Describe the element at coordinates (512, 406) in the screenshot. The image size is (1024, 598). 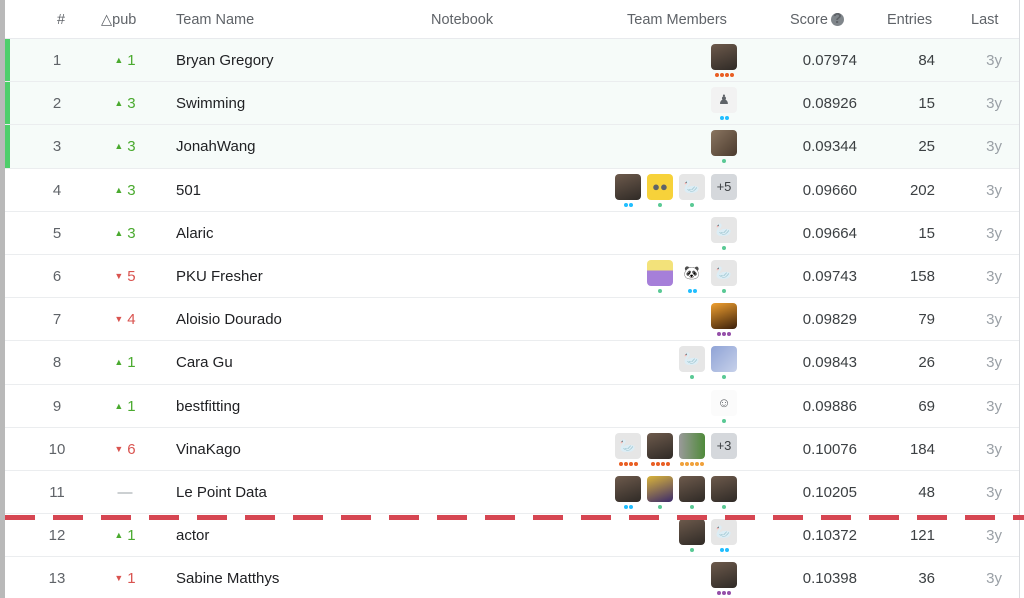
I see `leaderboard-row: 9 ▲ 1 bestfitting ☺ 0.09886 69 3y` at that location.